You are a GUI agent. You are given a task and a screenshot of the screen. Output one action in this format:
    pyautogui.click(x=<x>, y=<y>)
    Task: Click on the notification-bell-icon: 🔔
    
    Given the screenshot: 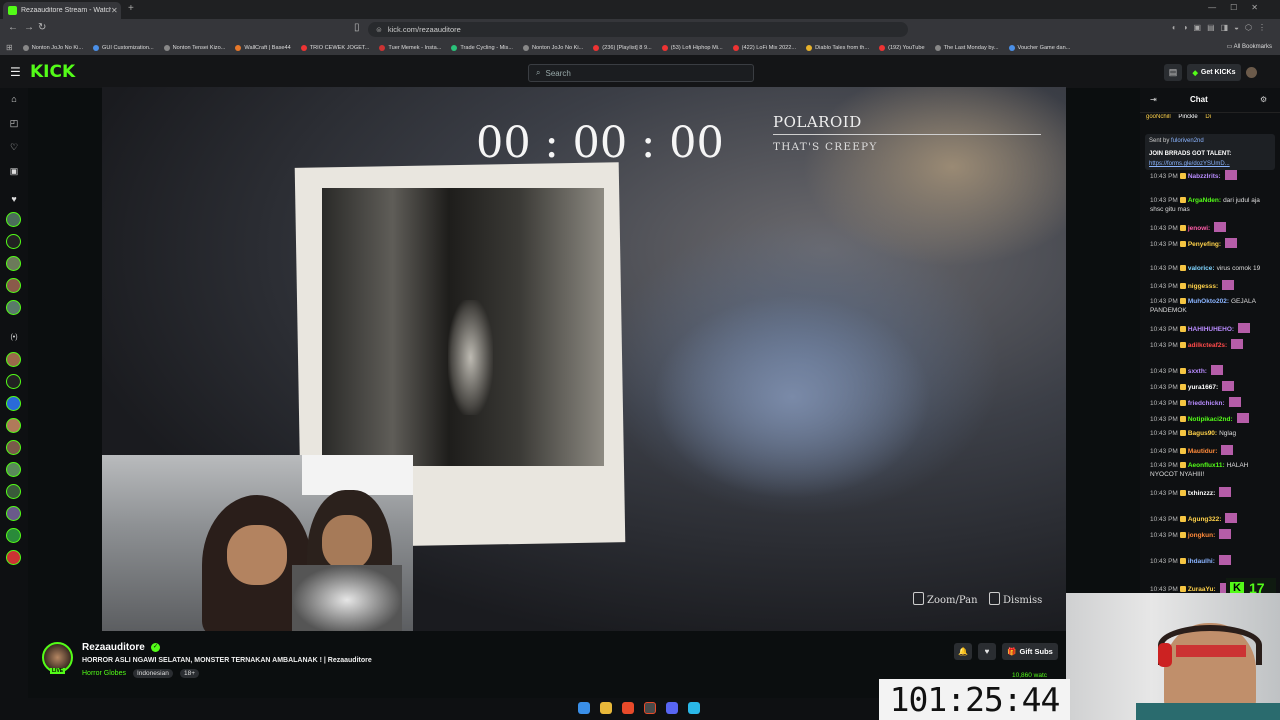 What is the action you would take?
    pyautogui.click(x=963, y=651)
    